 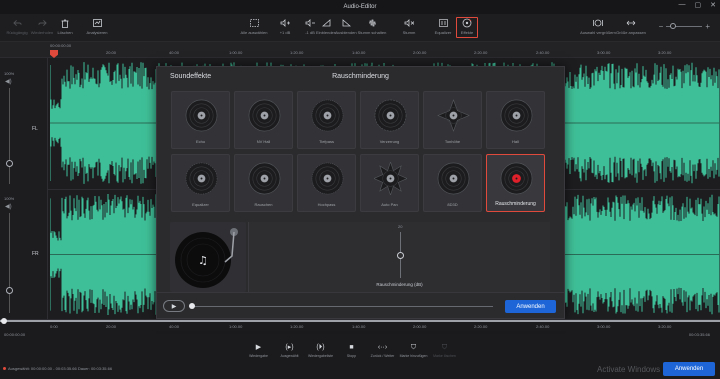 I want to click on effect-tiefpass: Tiefpass, so click(x=326, y=120).